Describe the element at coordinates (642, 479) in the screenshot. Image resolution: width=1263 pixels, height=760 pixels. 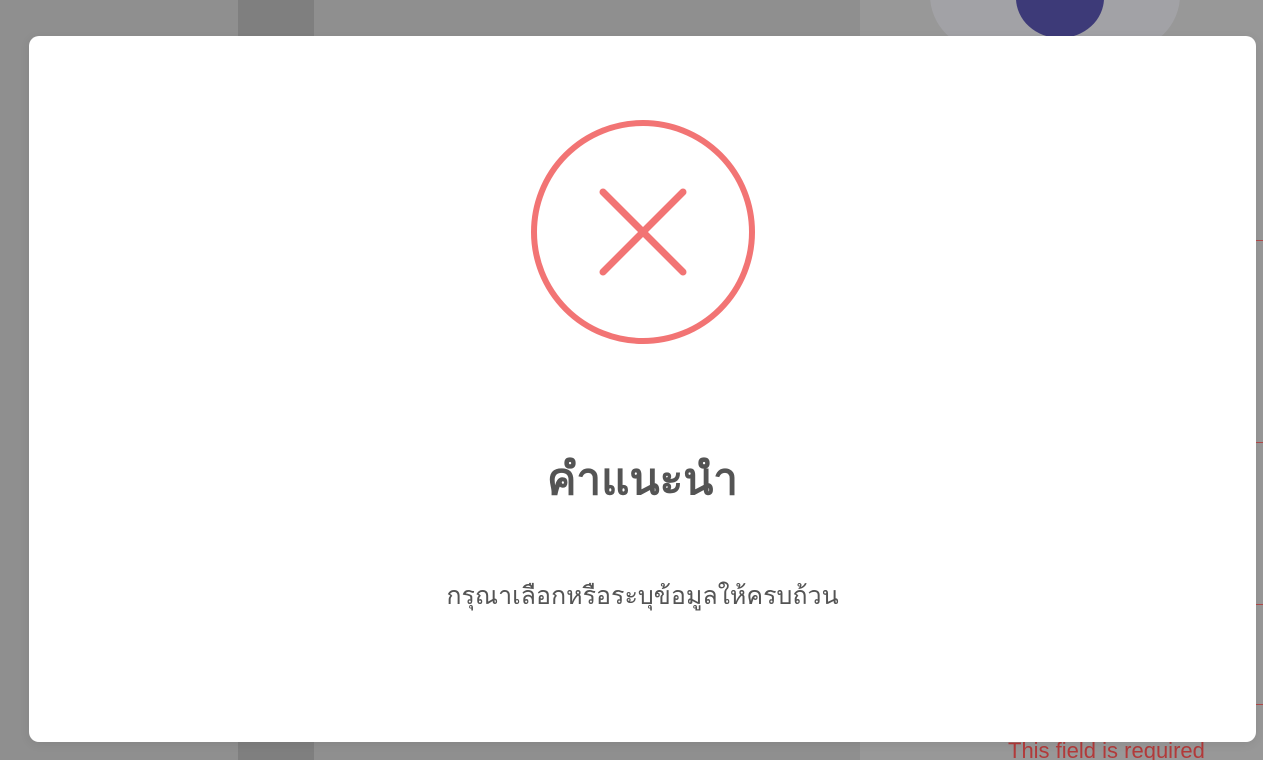
I see `dialog-title: คำแนะนำ` at that location.